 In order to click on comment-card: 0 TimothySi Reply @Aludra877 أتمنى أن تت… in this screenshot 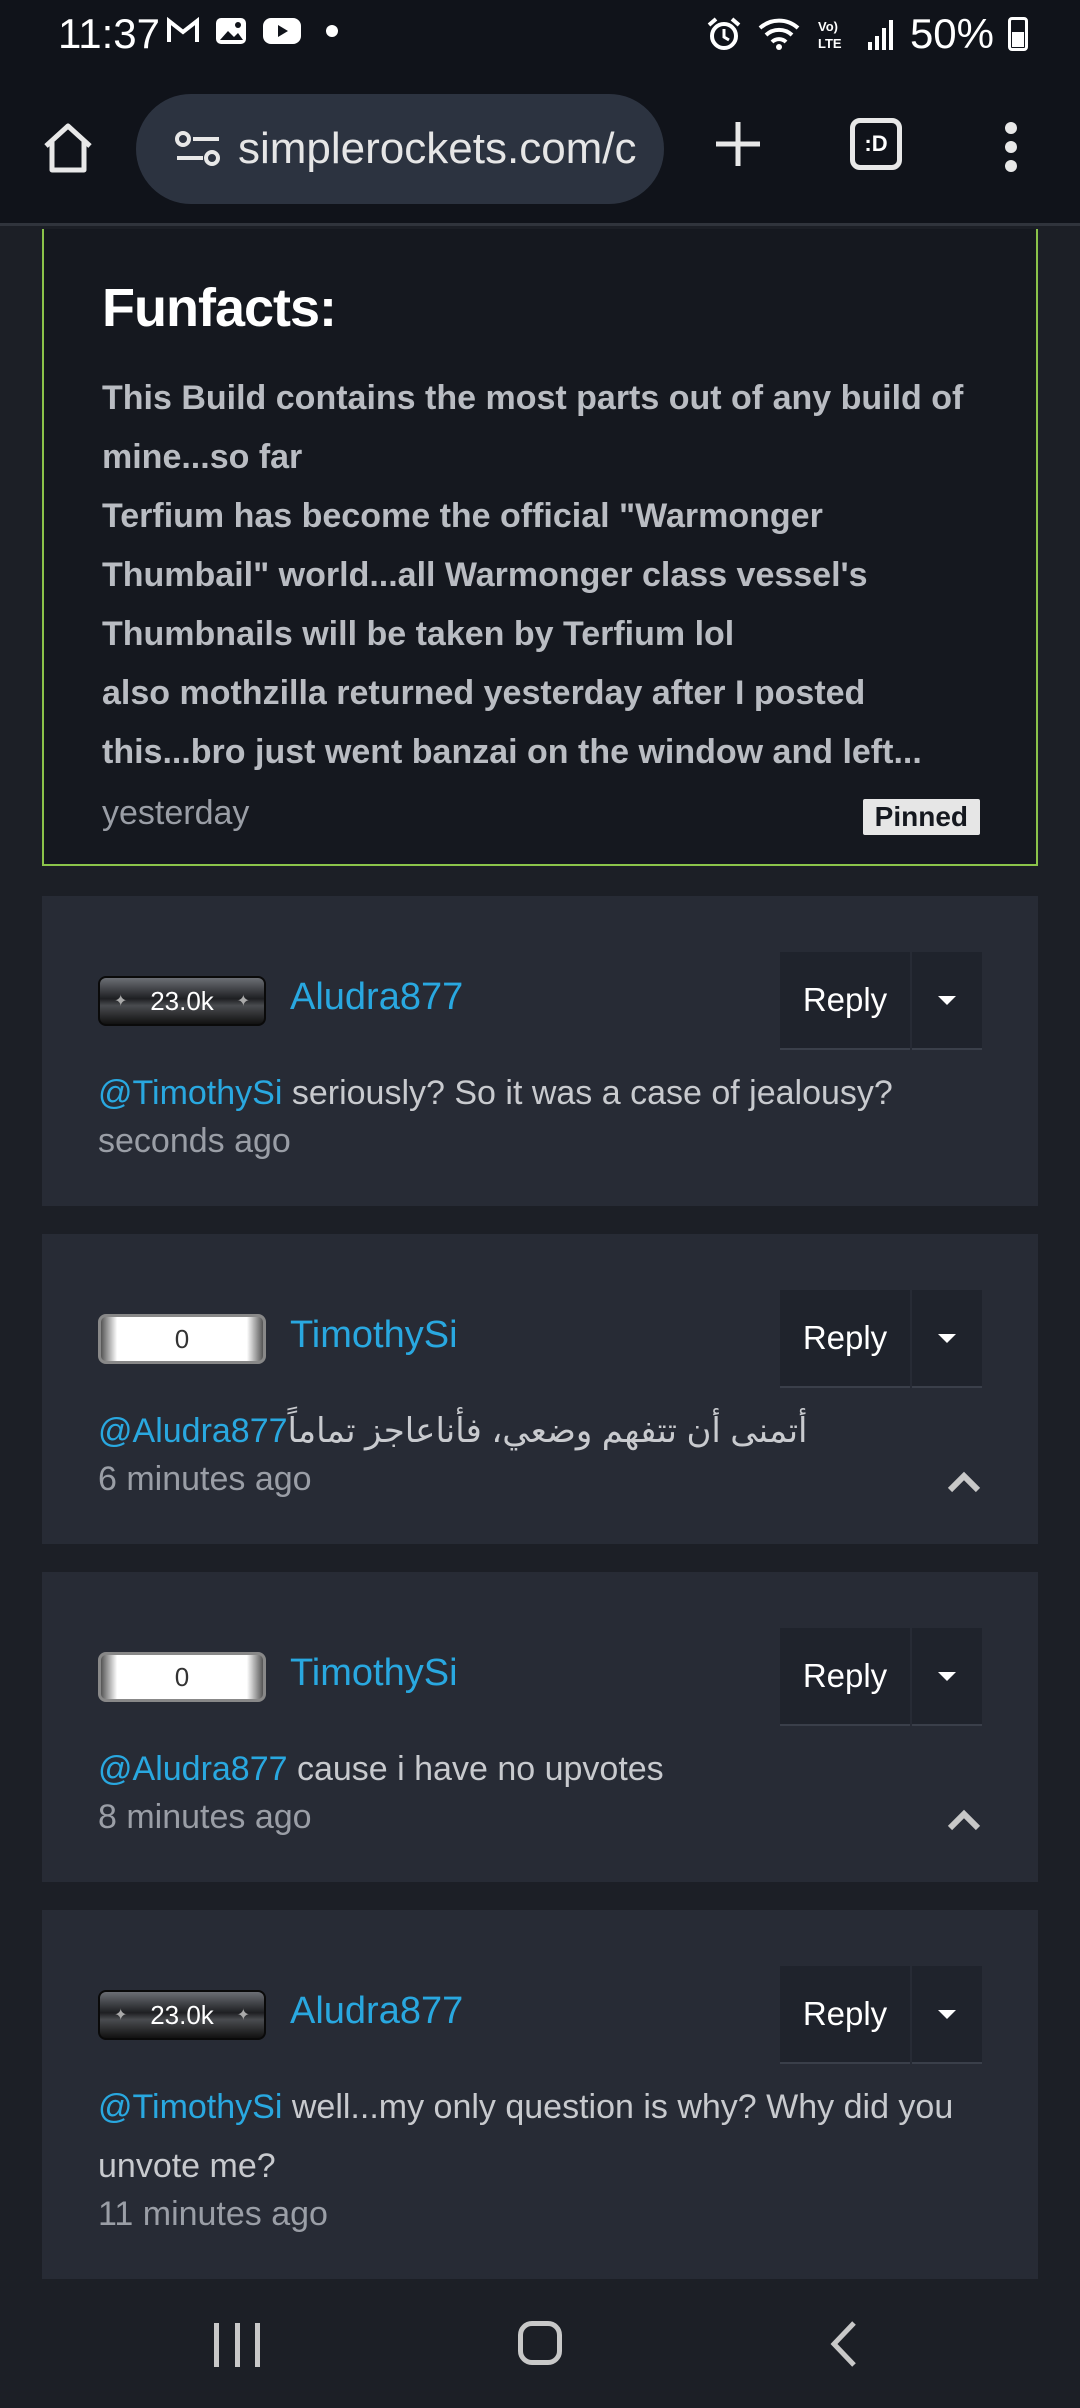, I will do `click(540, 1389)`.